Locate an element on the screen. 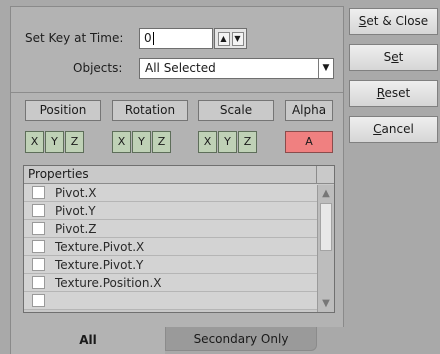  list-item: Pivot.X is located at coordinates (171, 193).